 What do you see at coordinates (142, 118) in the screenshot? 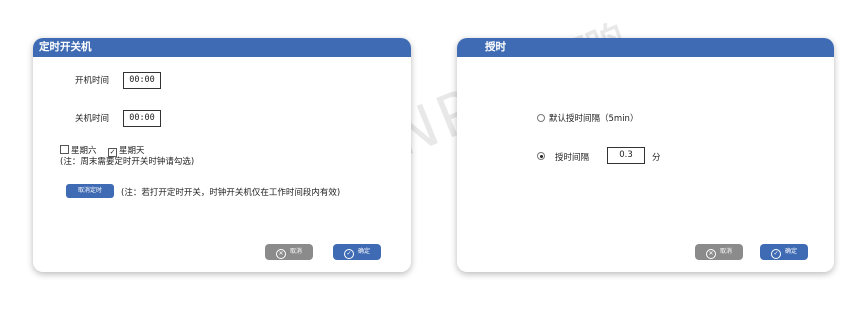
I see `power-off-time-input: 00:00` at bounding box center [142, 118].